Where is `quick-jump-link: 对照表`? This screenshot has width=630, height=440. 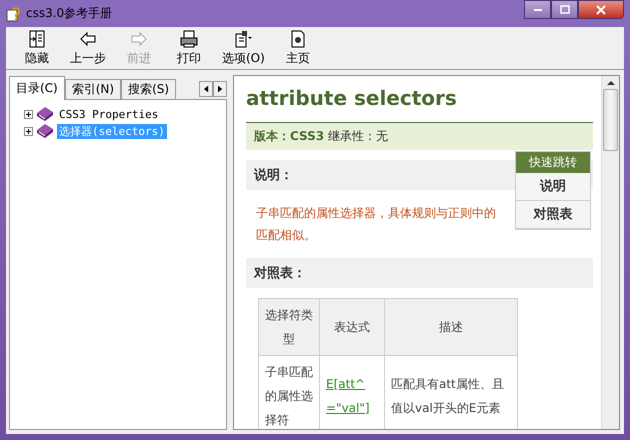
quick-jump-link: 对照表 is located at coordinates (553, 215).